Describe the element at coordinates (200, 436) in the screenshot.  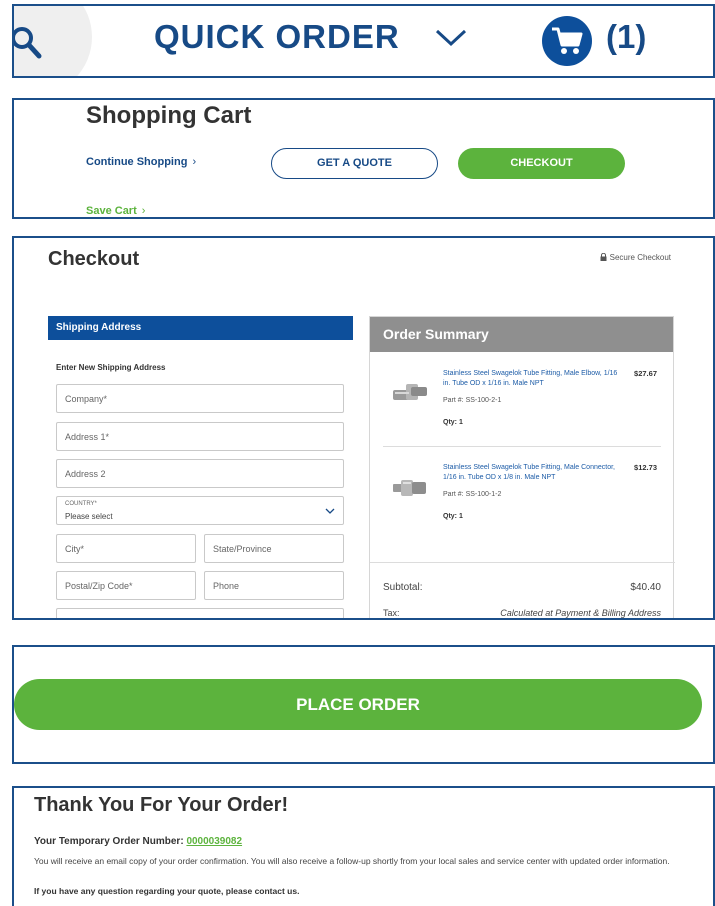
I see `address1-field: Address 1*` at that location.